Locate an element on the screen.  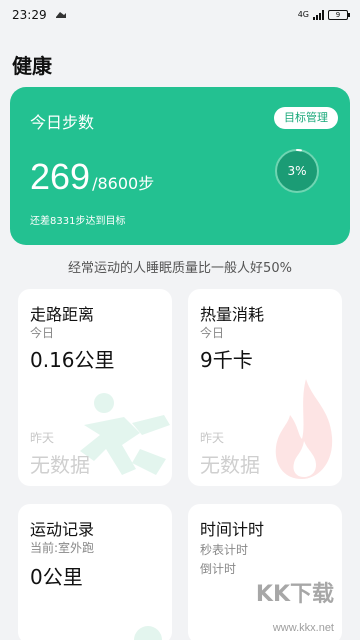
timer-title: 时间计时 is located at coordinates (232, 529).